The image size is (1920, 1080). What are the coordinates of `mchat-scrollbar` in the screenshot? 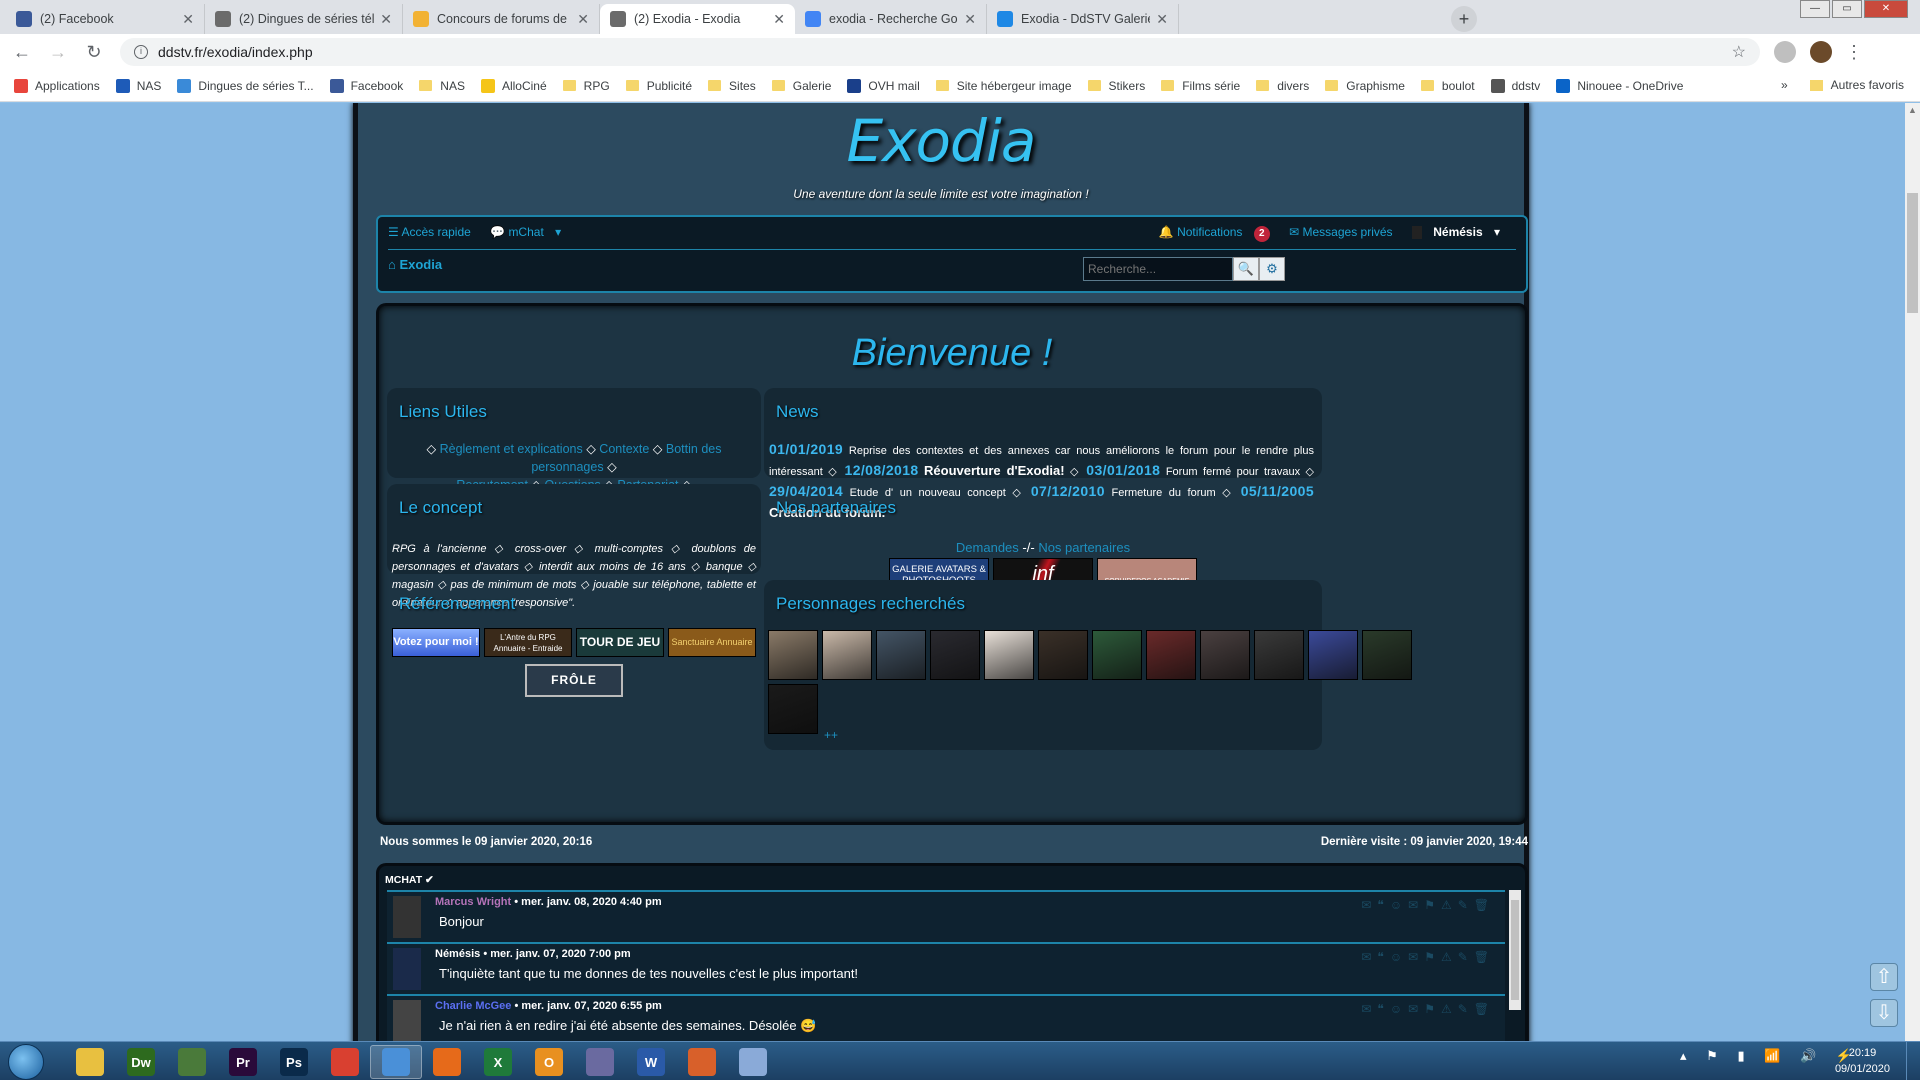 It's located at (1515, 950).